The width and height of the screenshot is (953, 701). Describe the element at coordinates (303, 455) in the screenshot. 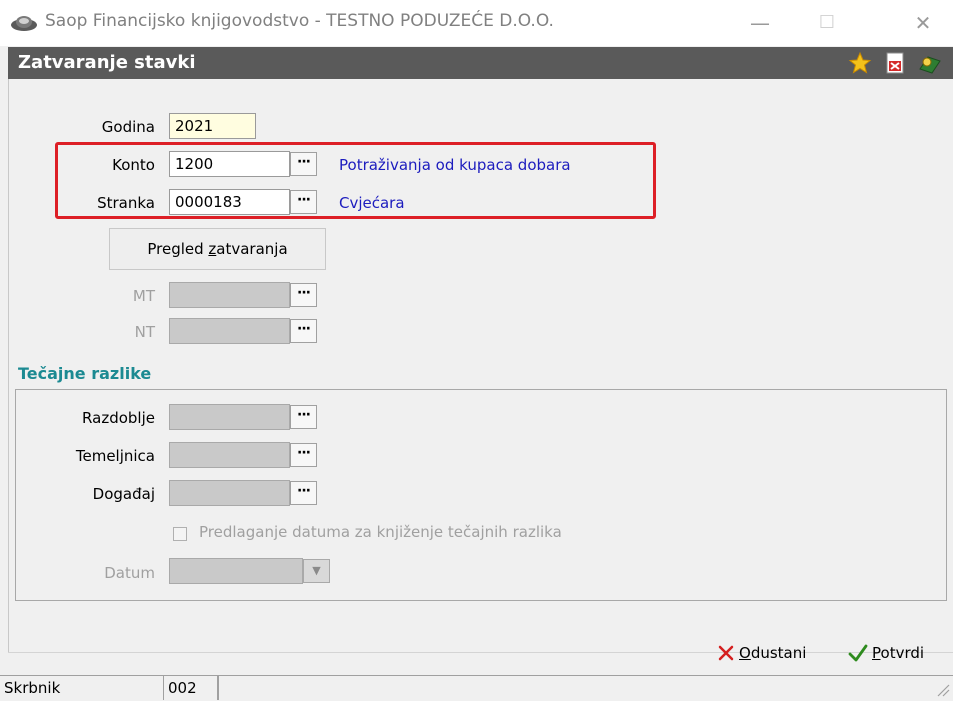

I see `temeljnica-lookup-button: ···` at that location.